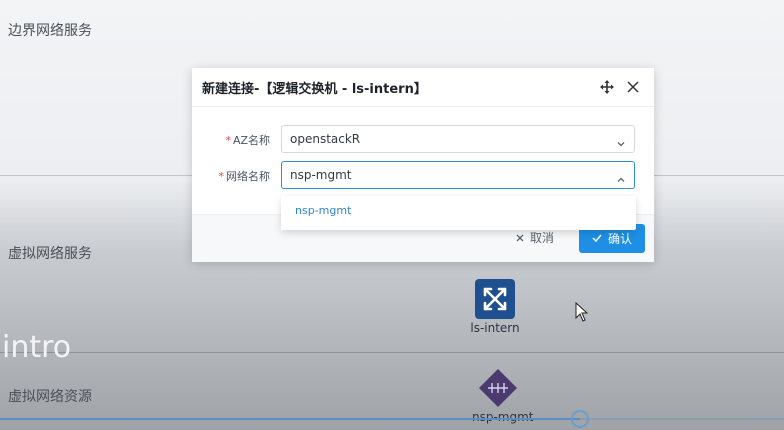 This screenshot has height=430, width=784. What do you see at coordinates (37, 347) in the screenshot?
I see `video-overlay-title: intro` at bounding box center [37, 347].